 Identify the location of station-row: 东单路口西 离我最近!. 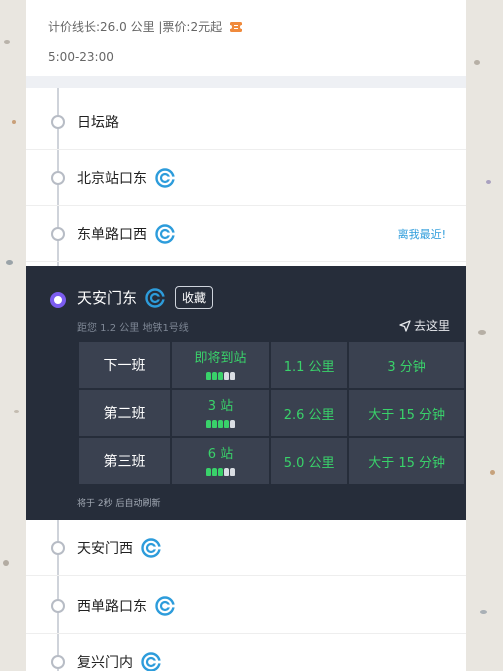
(246, 234).